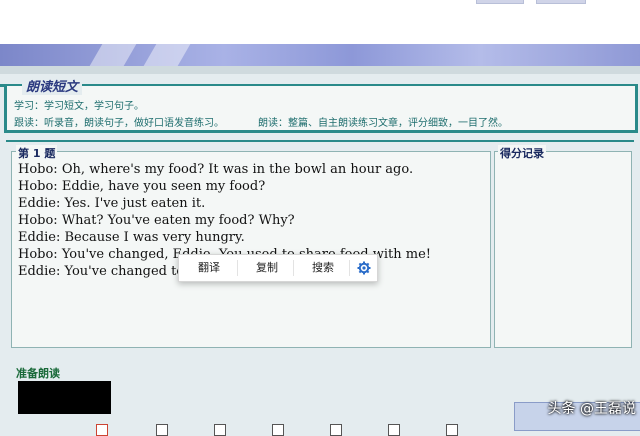  Describe the element at coordinates (156, 220) in the screenshot. I see `dialog-line: Hobo: What? You've eaten my food? Why?` at that location.